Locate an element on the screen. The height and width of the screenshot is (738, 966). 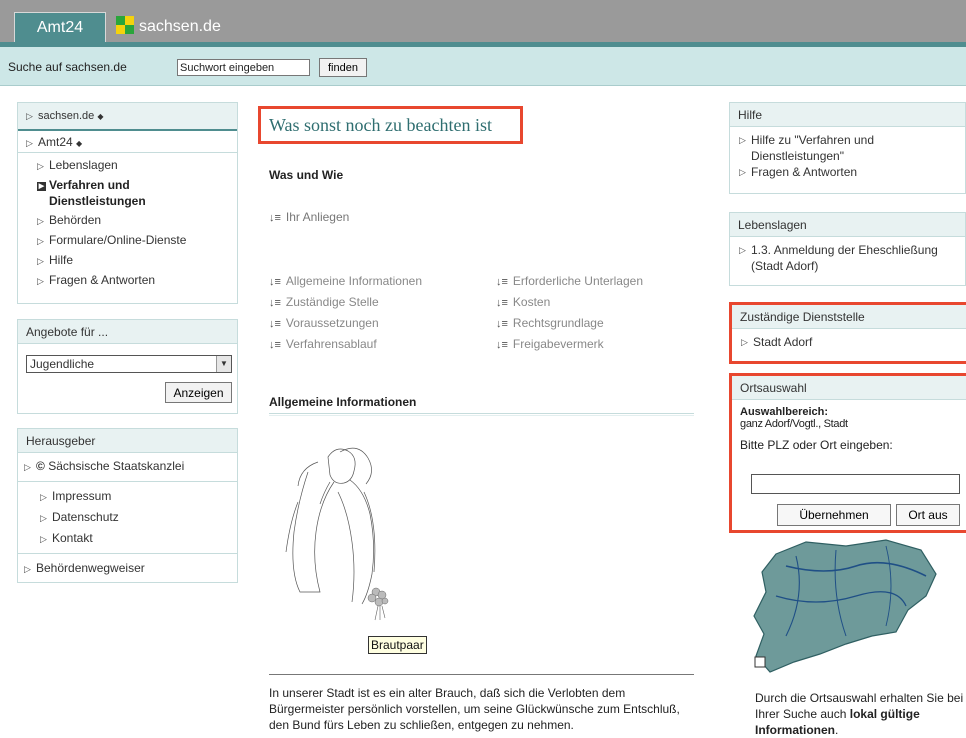
ort-aus-button: Ort aus is located at coordinates (928, 515).